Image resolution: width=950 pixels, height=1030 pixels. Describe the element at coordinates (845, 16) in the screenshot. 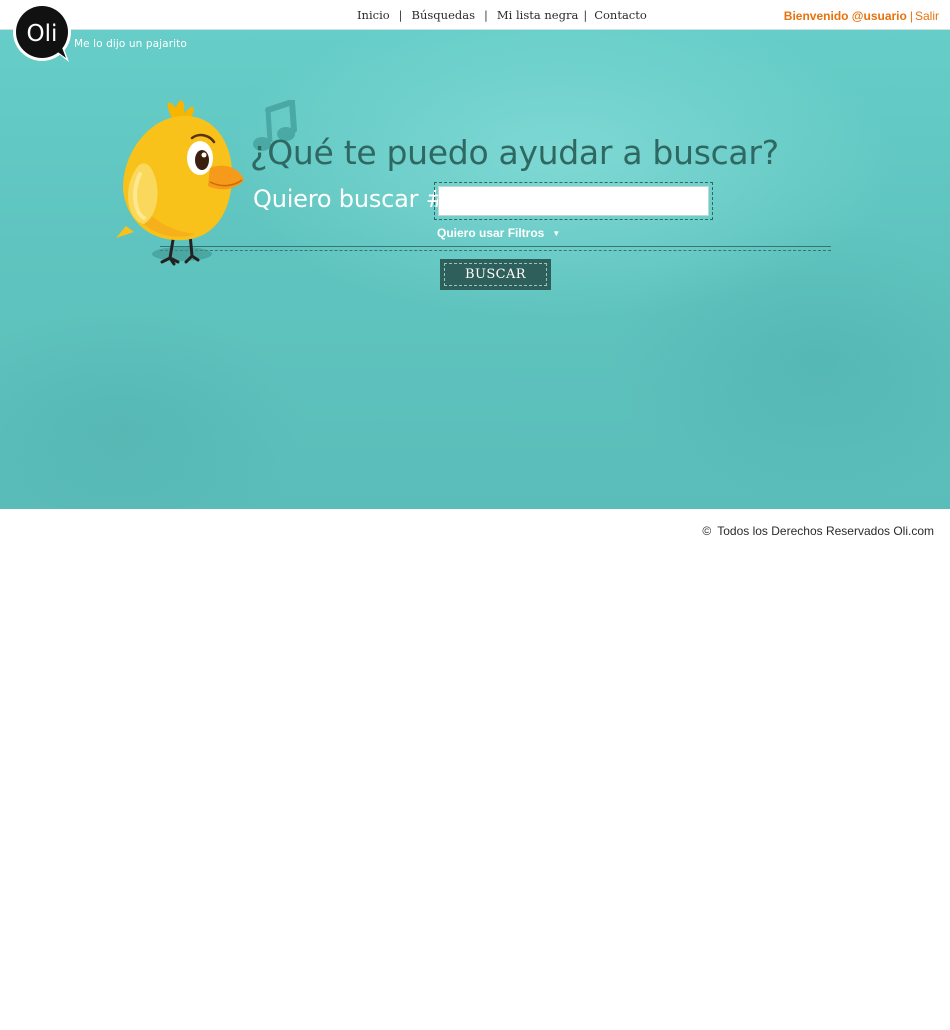

I see `welcome-text: Bienvenido @usuario` at that location.